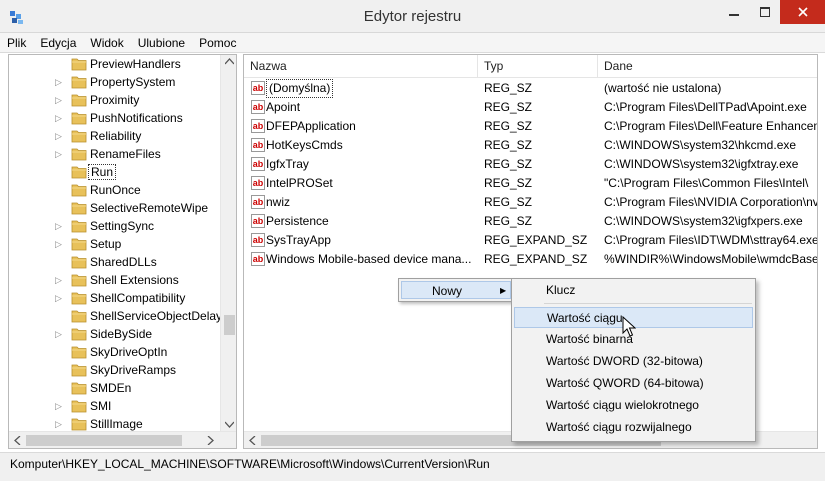  I want to click on submenu-item: Klucz, so click(633, 290).